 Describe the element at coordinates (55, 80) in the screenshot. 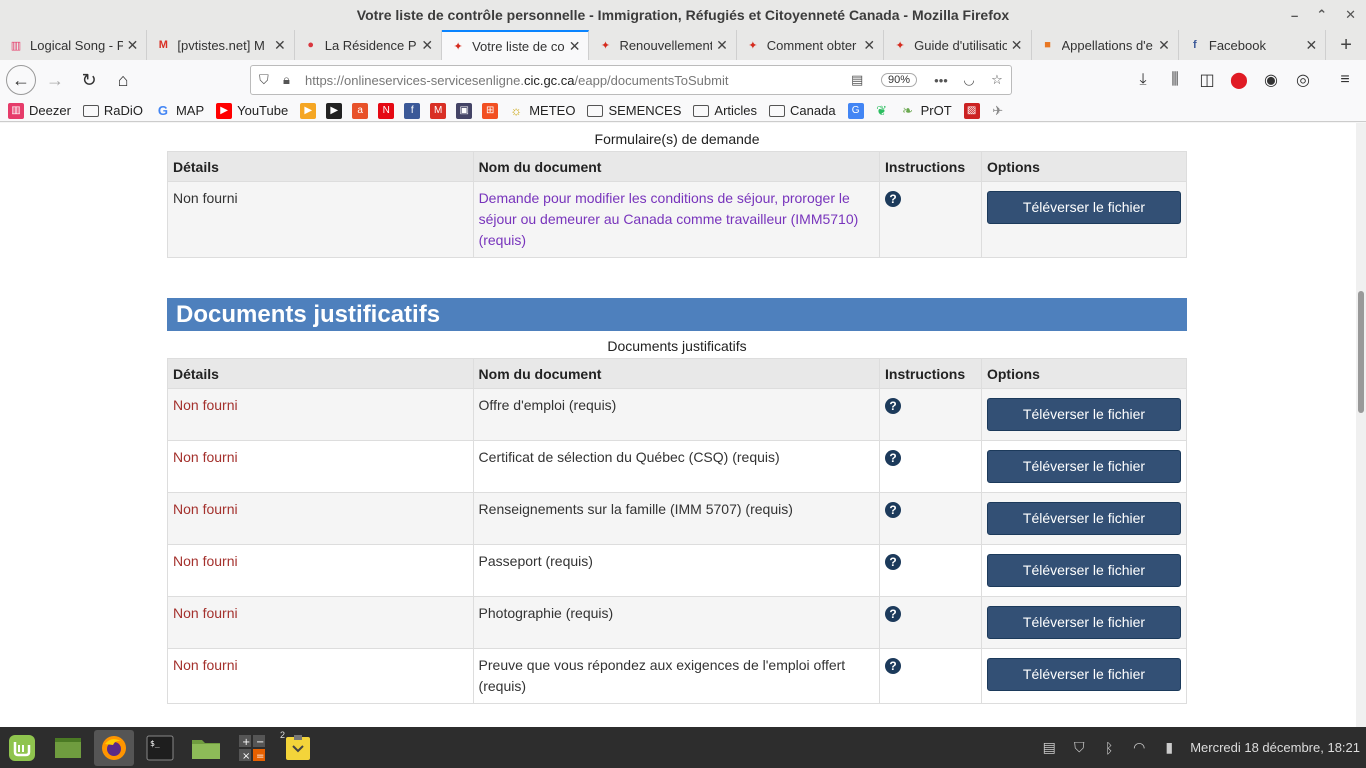

I see `forward-button: →` at that location.